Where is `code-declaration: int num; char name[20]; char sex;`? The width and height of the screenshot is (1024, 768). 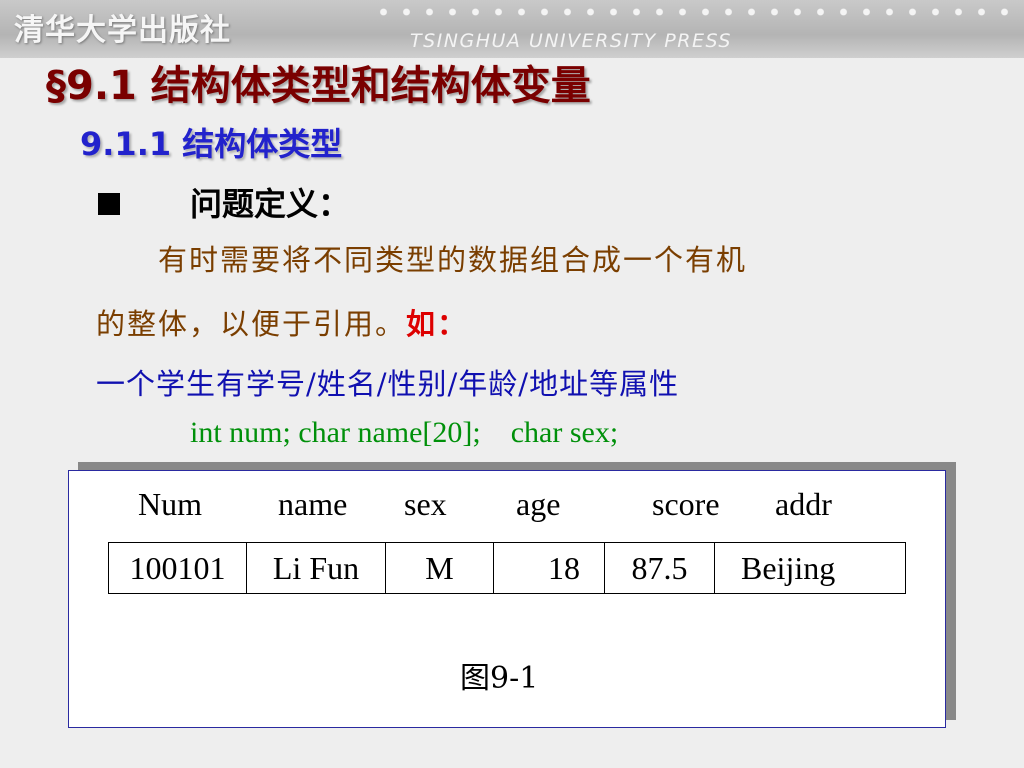
code-declaration: int num; char name[20]; char sex; is located at coordinates (404, 432).